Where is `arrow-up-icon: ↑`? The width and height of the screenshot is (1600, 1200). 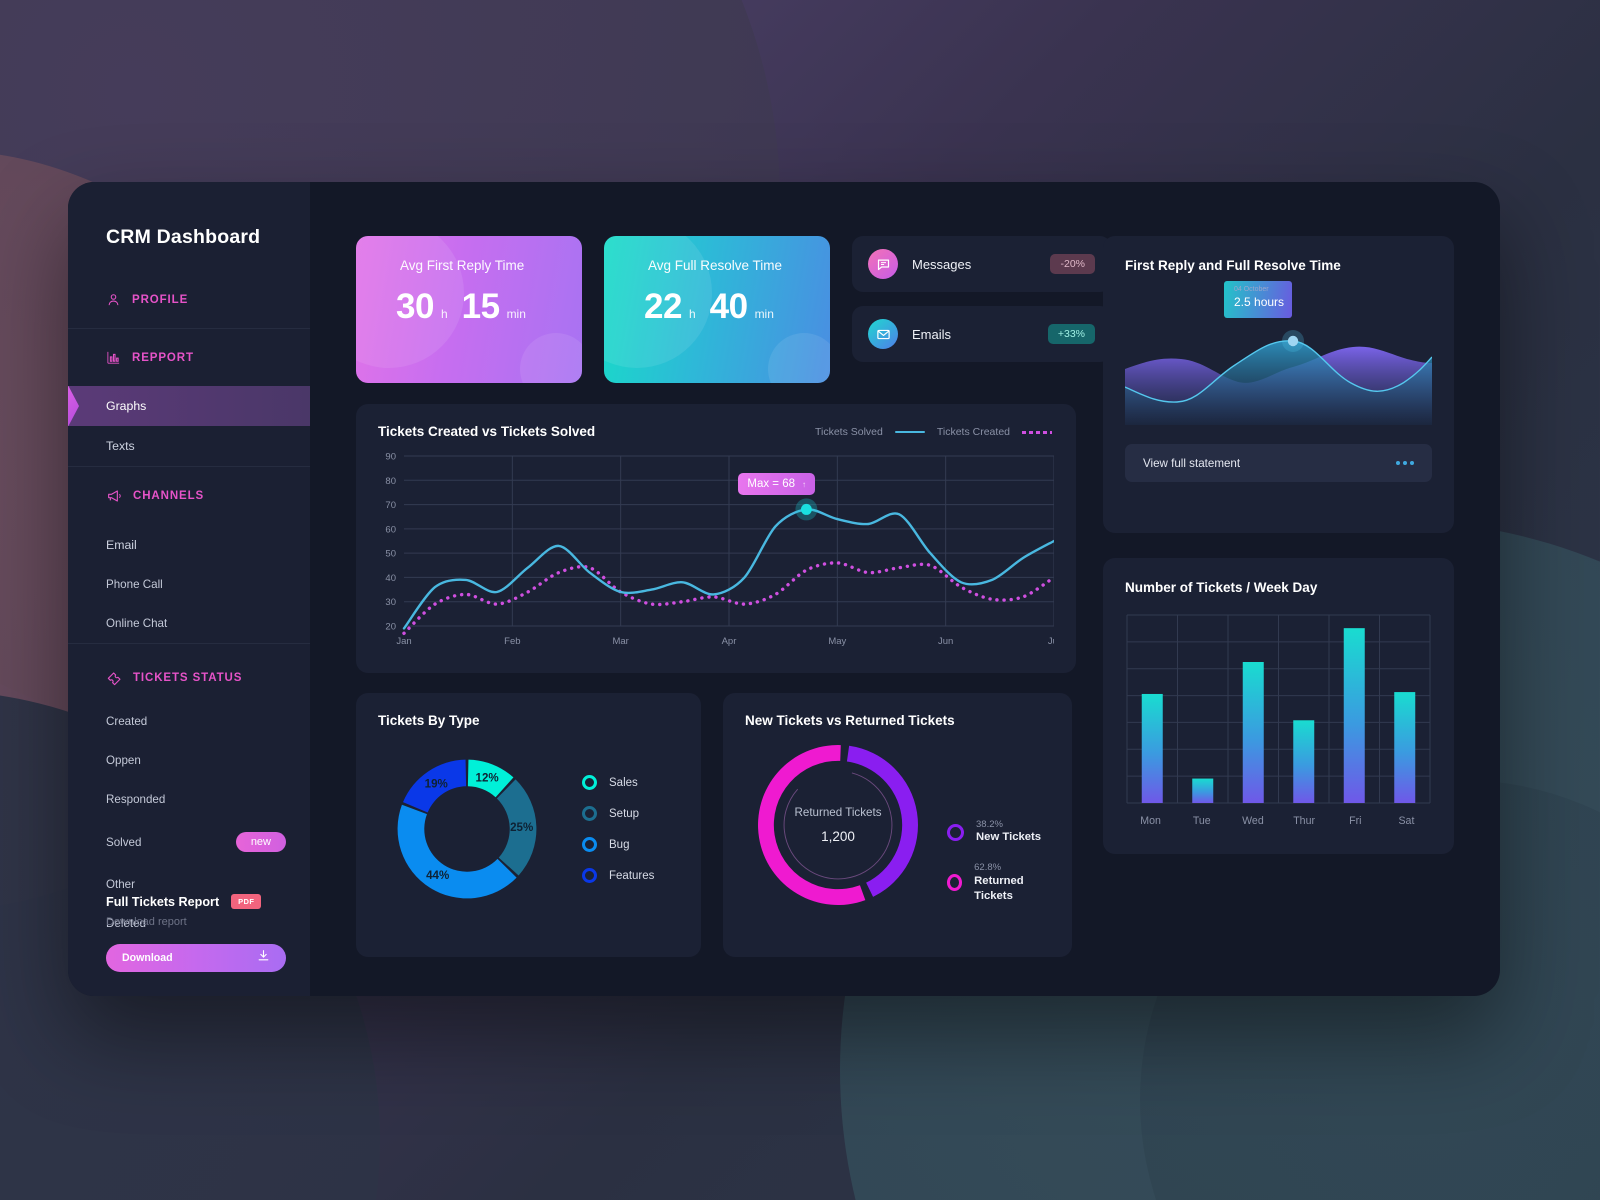
arrow-up-icon: ↑ is located at coordinates (804, 484).